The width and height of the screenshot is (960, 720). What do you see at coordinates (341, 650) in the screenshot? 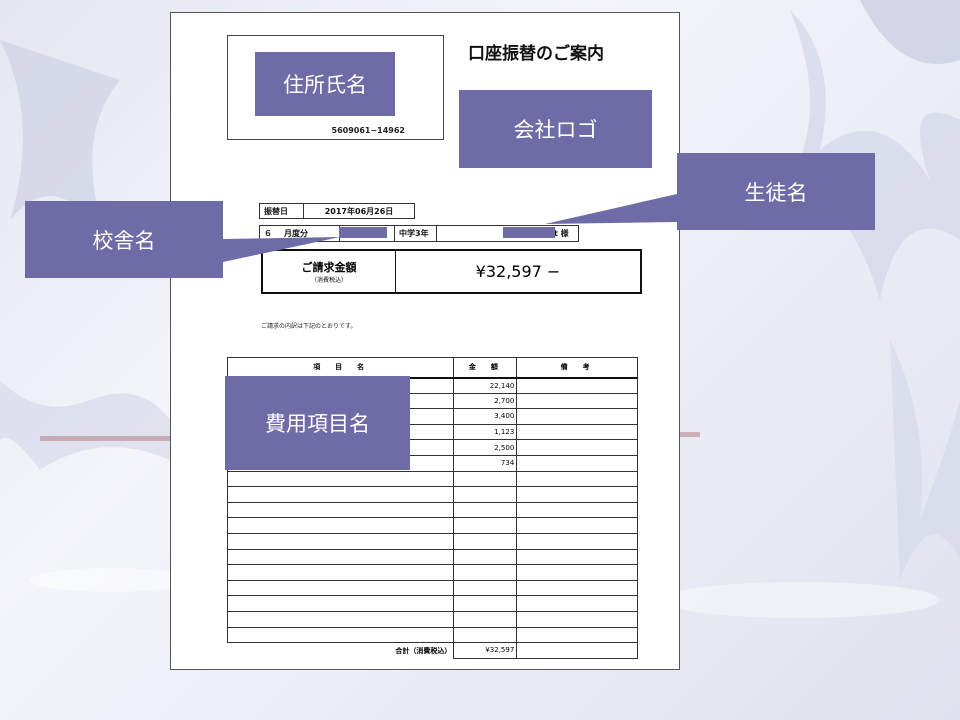
I see `total-label: 合計（消費税込）` at bounding box center [341, 650].